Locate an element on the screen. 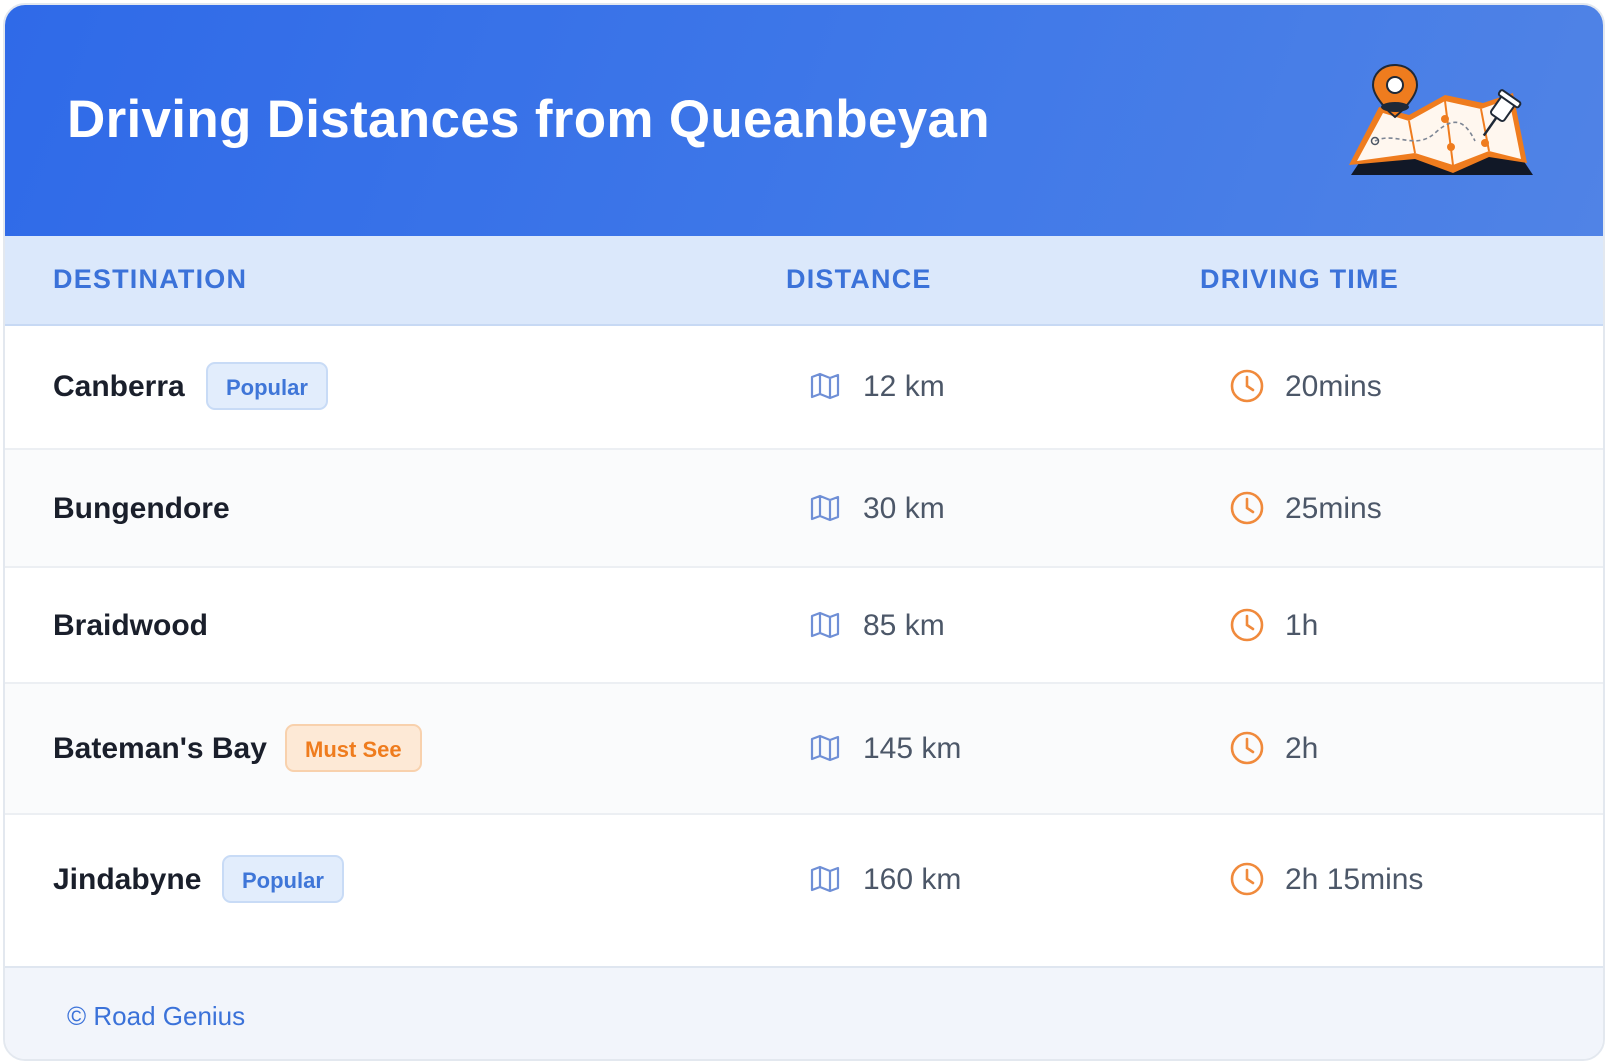 Image resolution: width=1608 pixels, height=1064 pixels. distance-value: 12 km is located at coordinates (904, 386).